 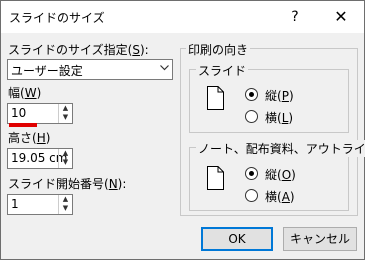 I want to click on height-label: 高さ(H), so click(x=29, y=137).